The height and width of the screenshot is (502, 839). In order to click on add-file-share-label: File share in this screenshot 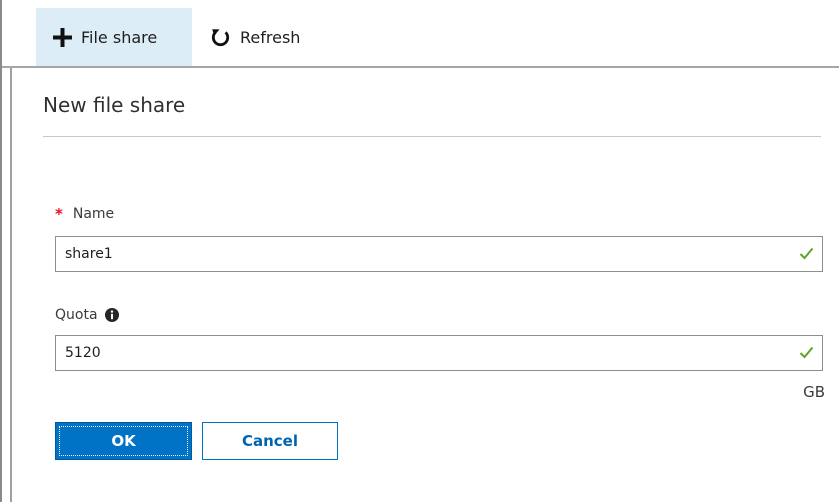, I will do `click(119, 37)`.